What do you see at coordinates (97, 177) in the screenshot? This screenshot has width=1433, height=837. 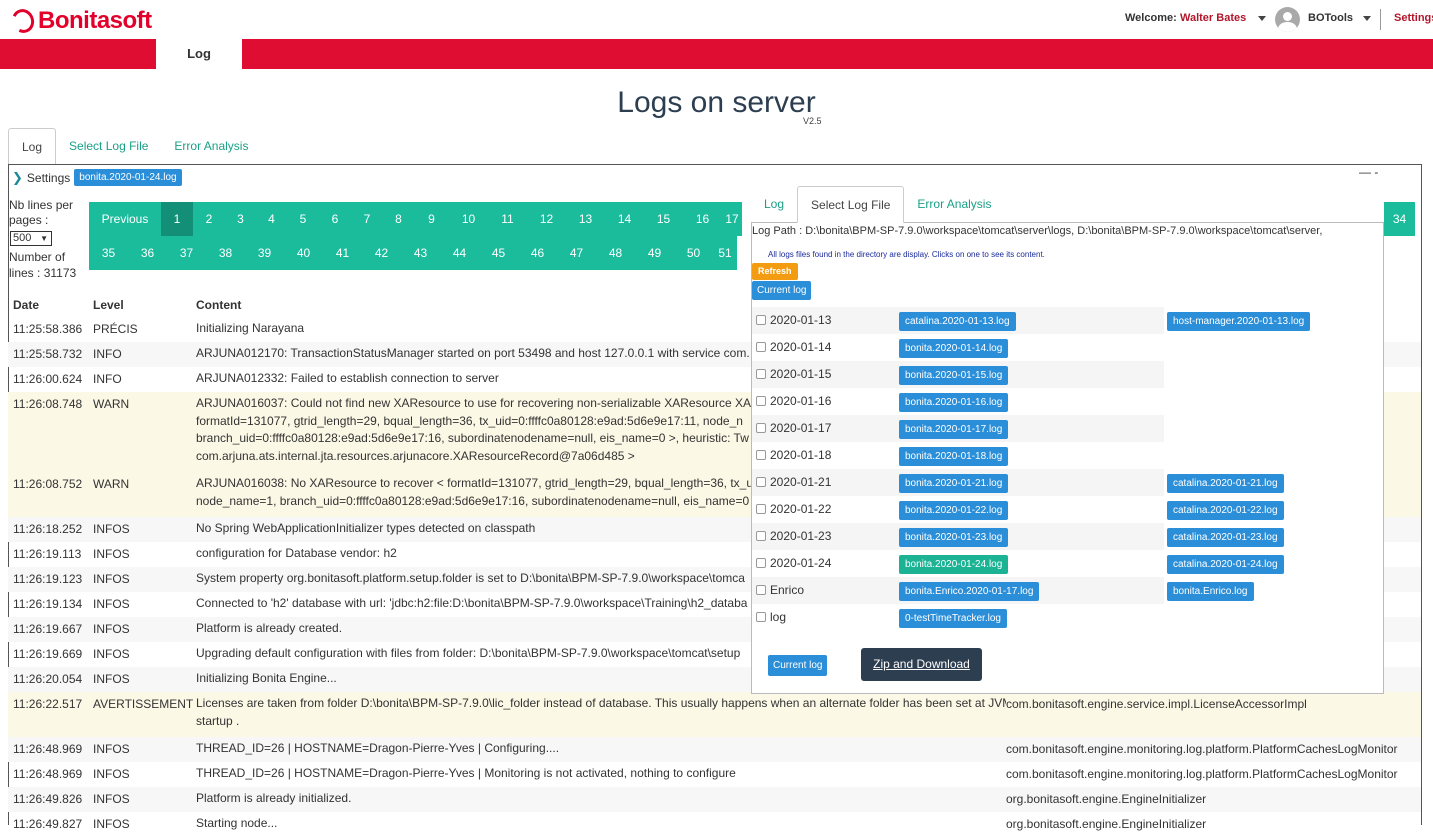 I see `settings-toggle: ❯ Settings bonita.2020-01-24.log` at bounding box center [97, 177].